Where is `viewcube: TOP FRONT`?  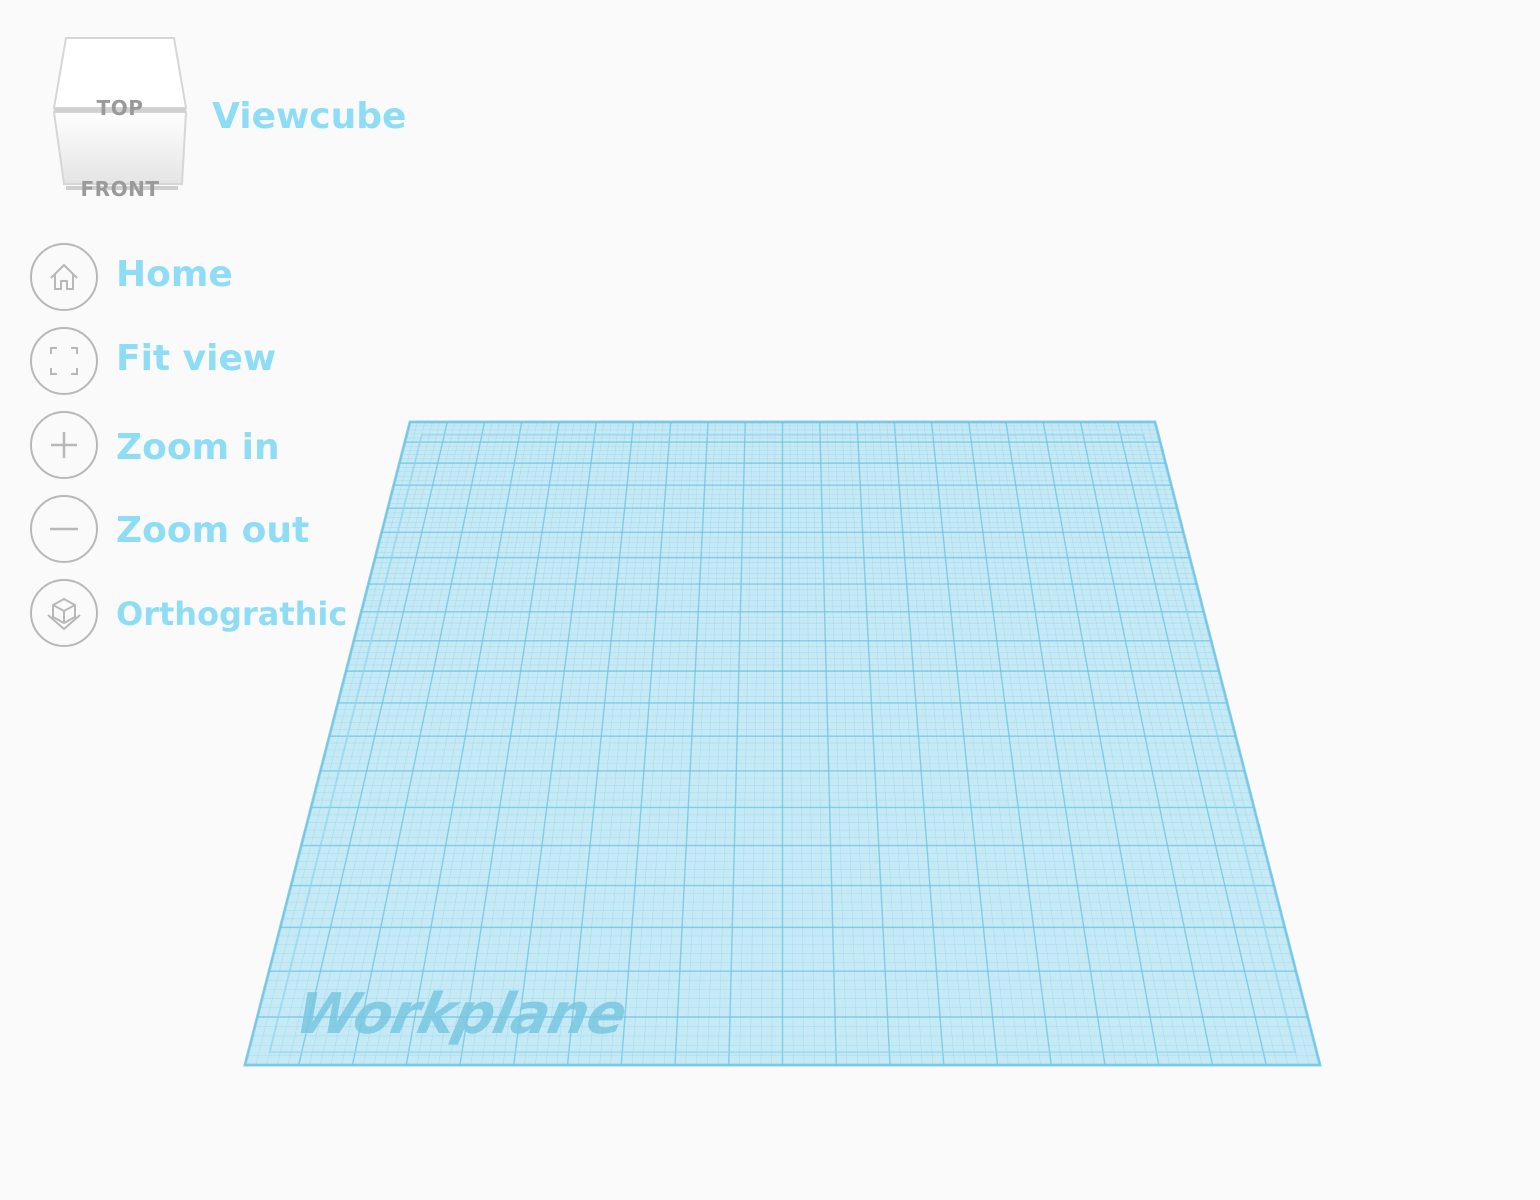
viewcube: TOP FRONT is located at coordinates (120, 118).